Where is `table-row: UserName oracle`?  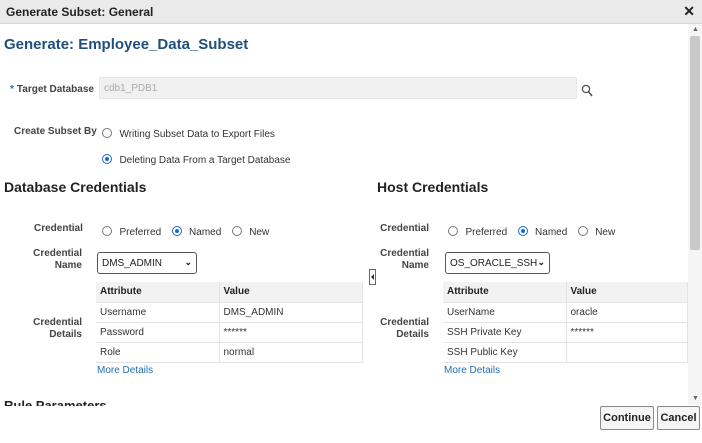 table-row: UserName oracle is located at coordinates (565, 312).